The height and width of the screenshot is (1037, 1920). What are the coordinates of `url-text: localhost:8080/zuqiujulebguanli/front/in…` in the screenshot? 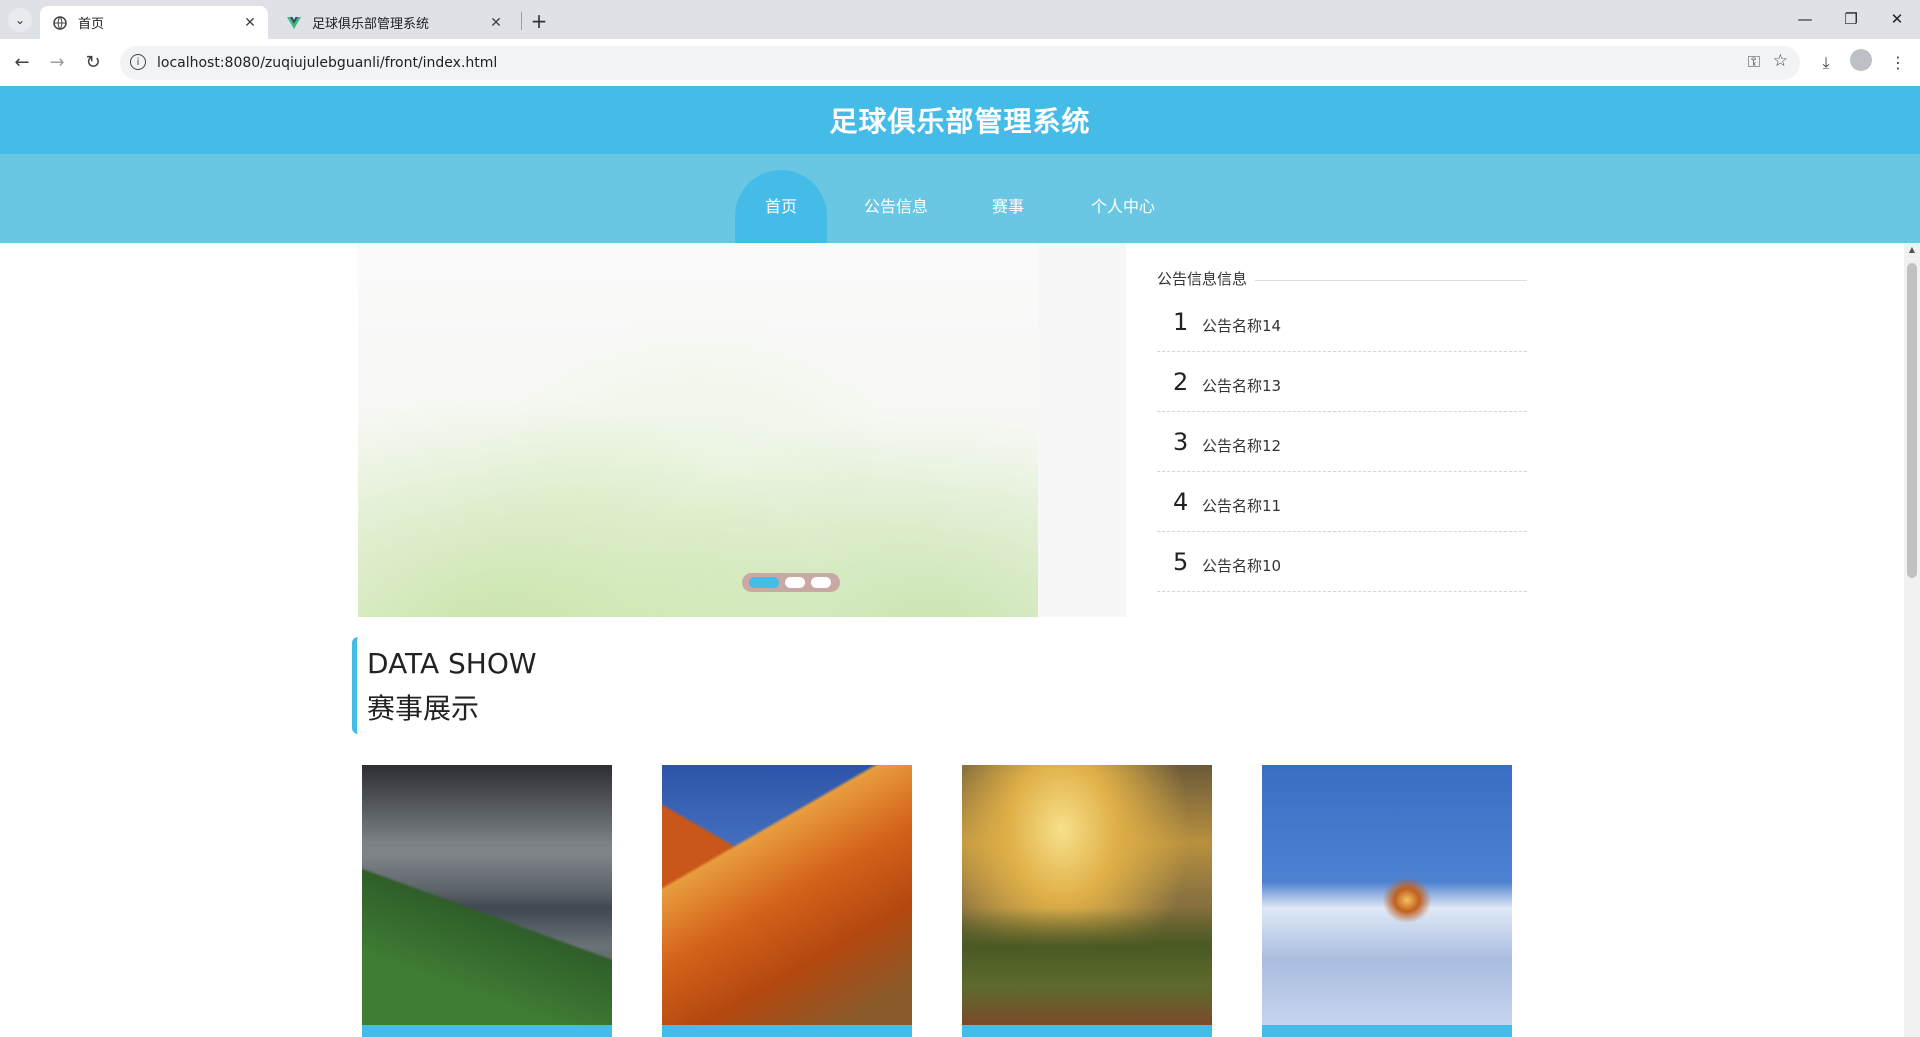 It's located at (327, 63).